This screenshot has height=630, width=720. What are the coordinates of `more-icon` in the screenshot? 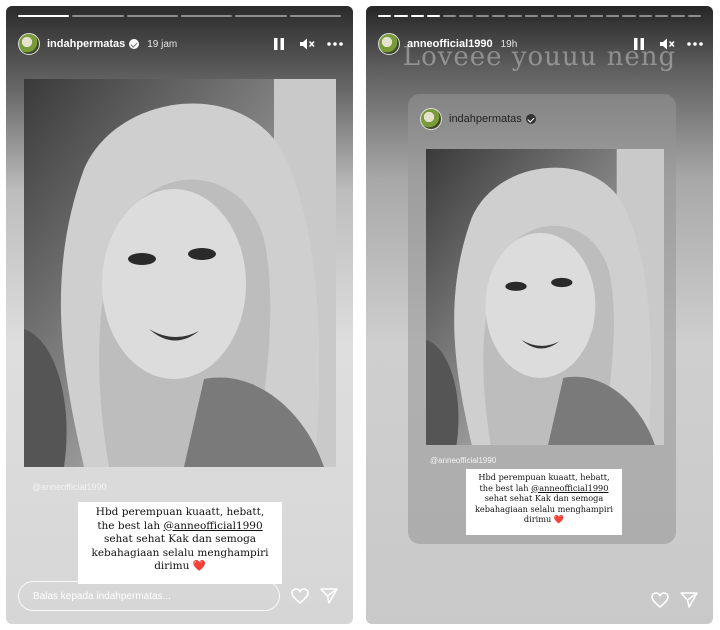 It's located at (335, 44).